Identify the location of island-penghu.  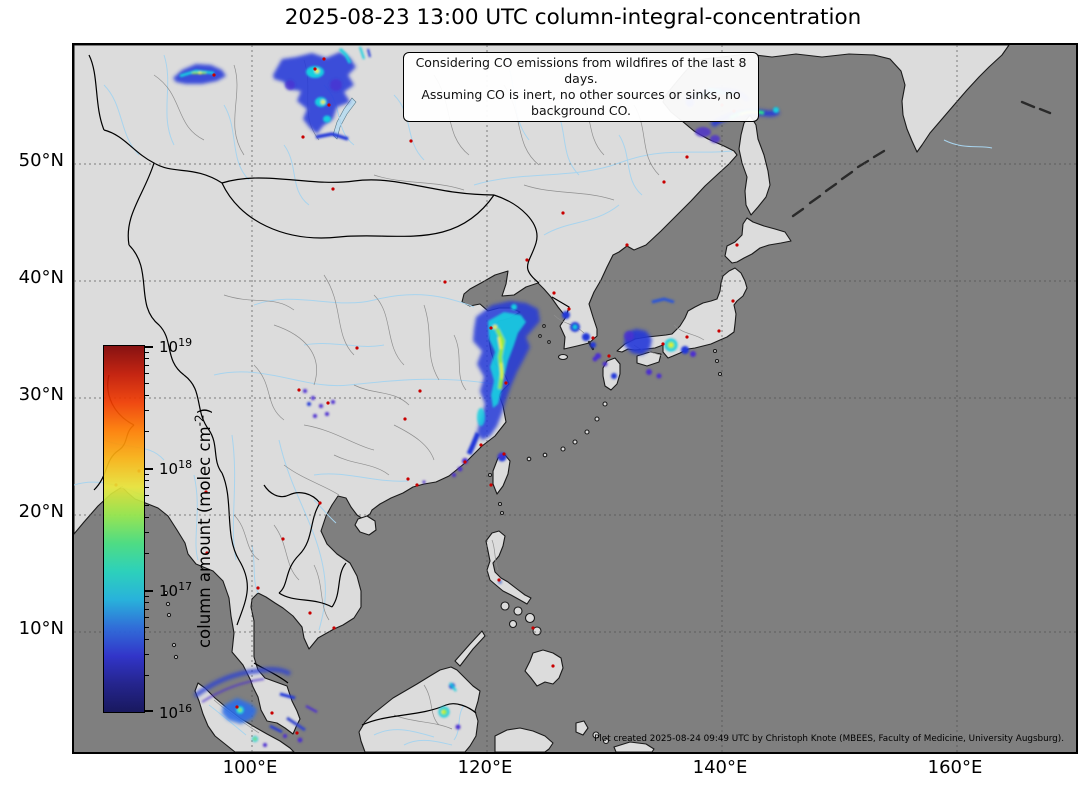
(490, 475).